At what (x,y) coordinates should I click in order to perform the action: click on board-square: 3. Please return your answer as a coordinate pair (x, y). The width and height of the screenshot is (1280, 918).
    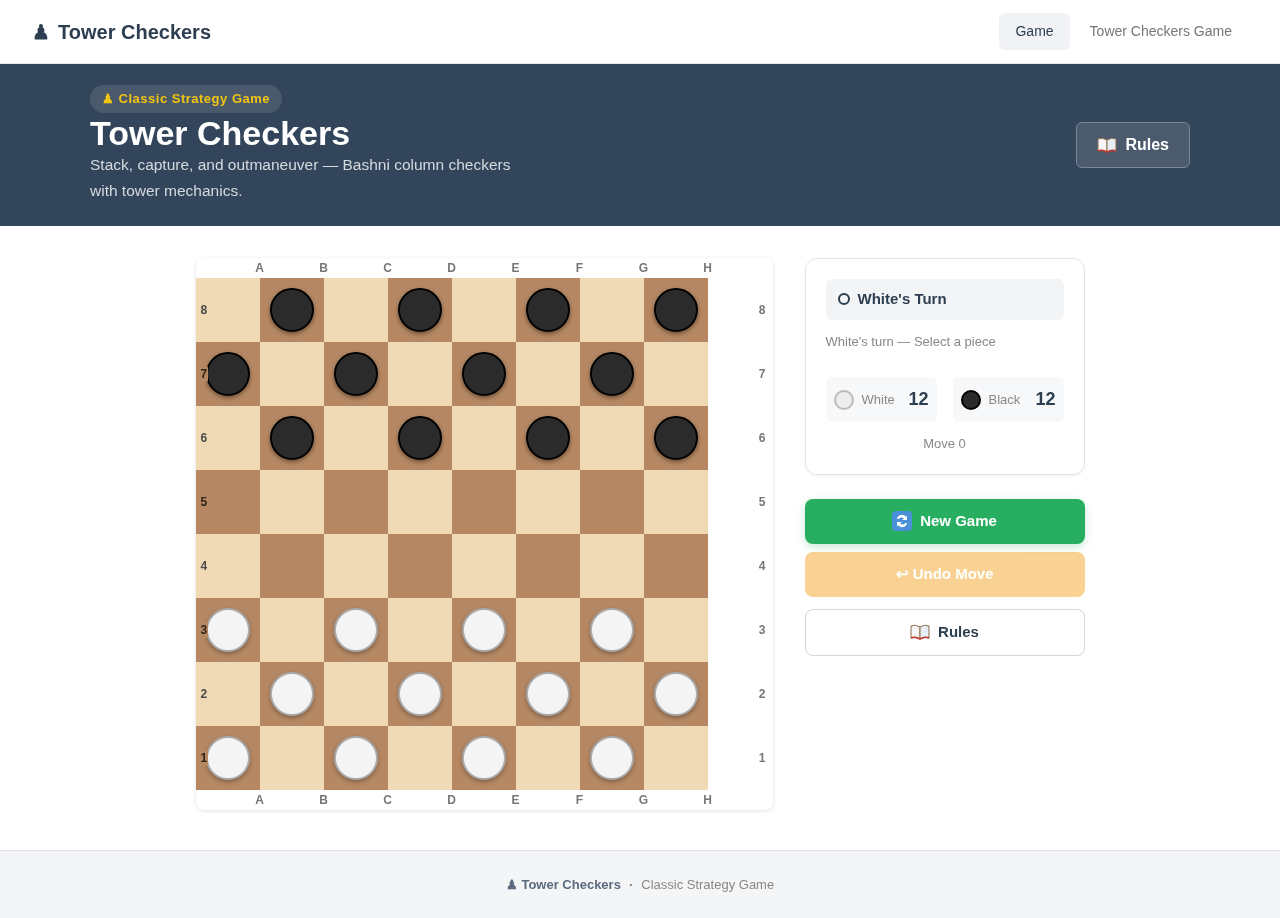
    Looking at the image, I should click on (227, 630).